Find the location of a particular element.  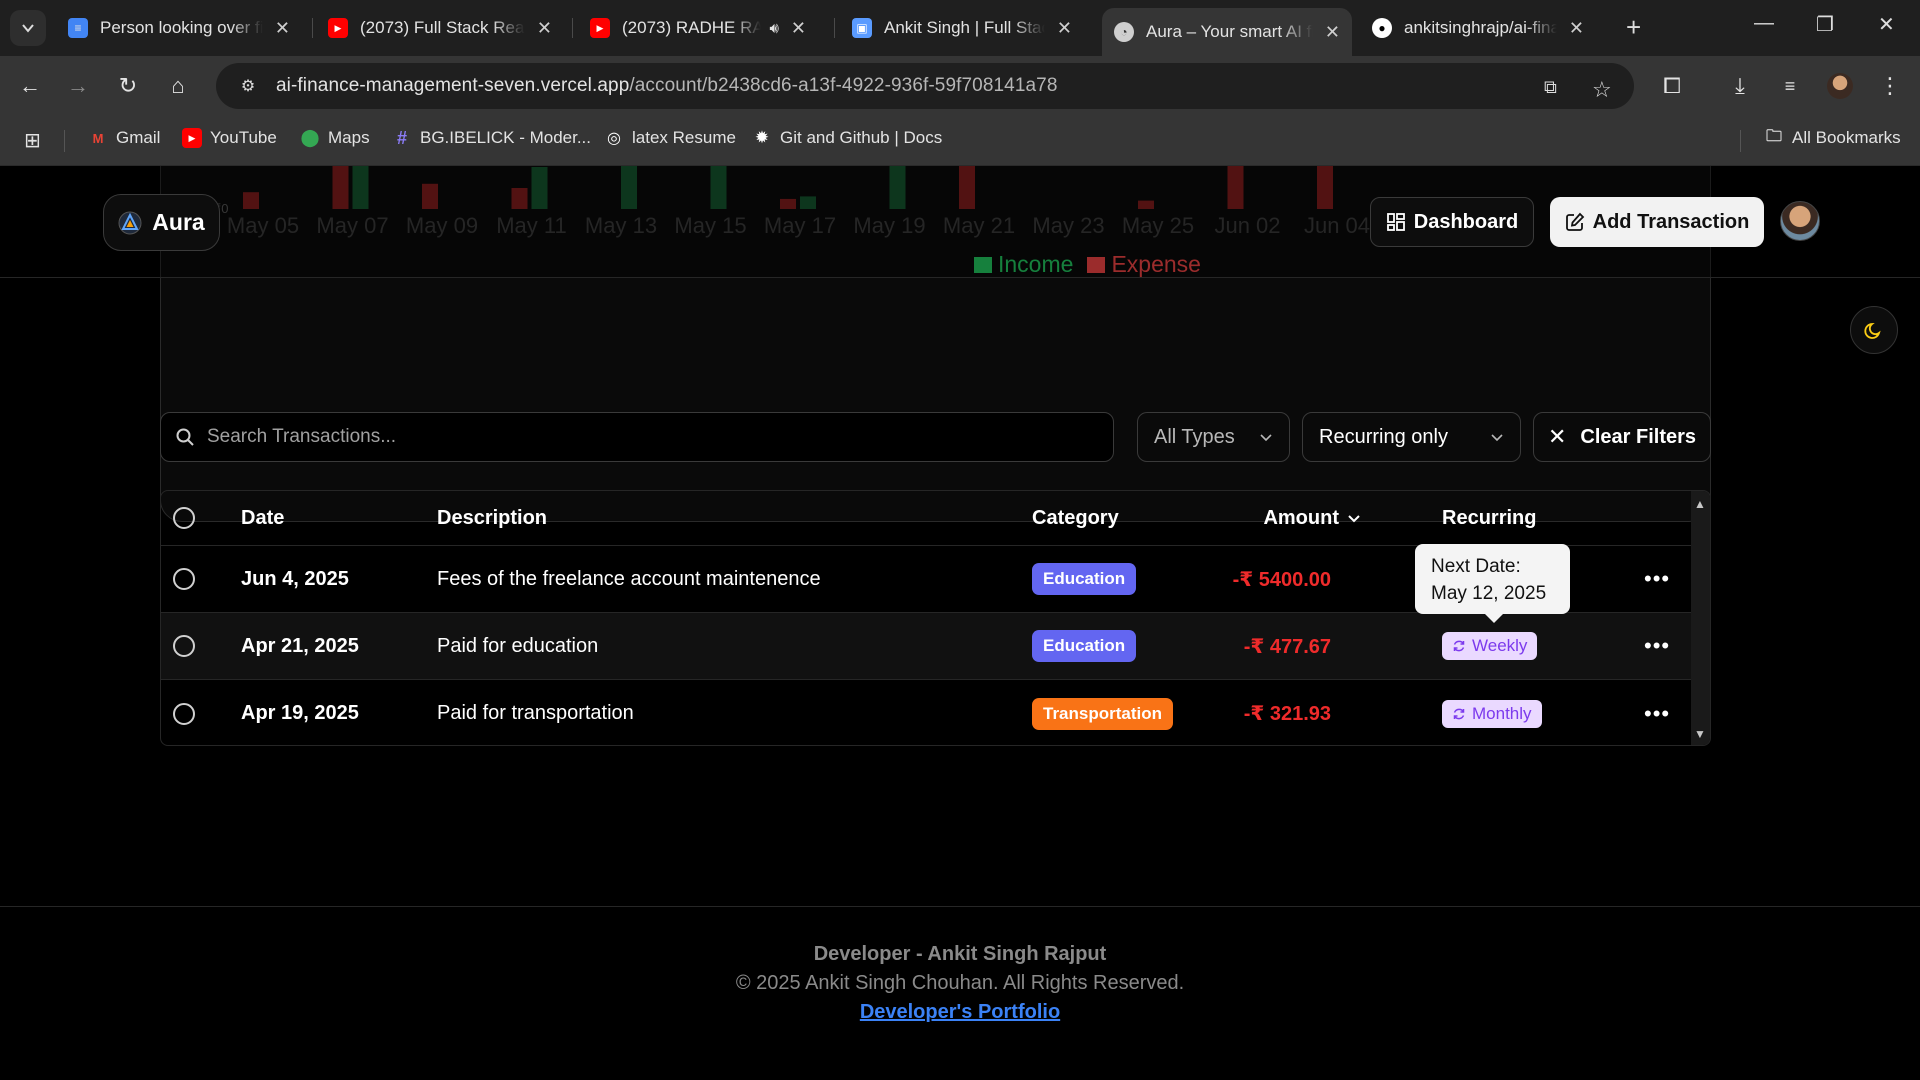

recurring-badge: Monthly is located at coordinates (1492, 713).